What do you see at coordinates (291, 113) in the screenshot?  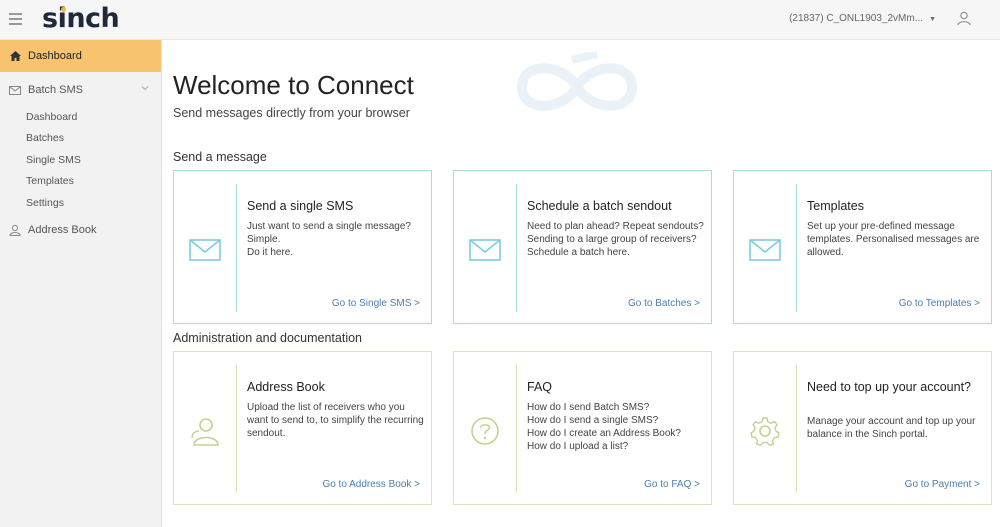 I see `page-subtitle: Send messages directly from your browser` at bounding box center [291, 113].